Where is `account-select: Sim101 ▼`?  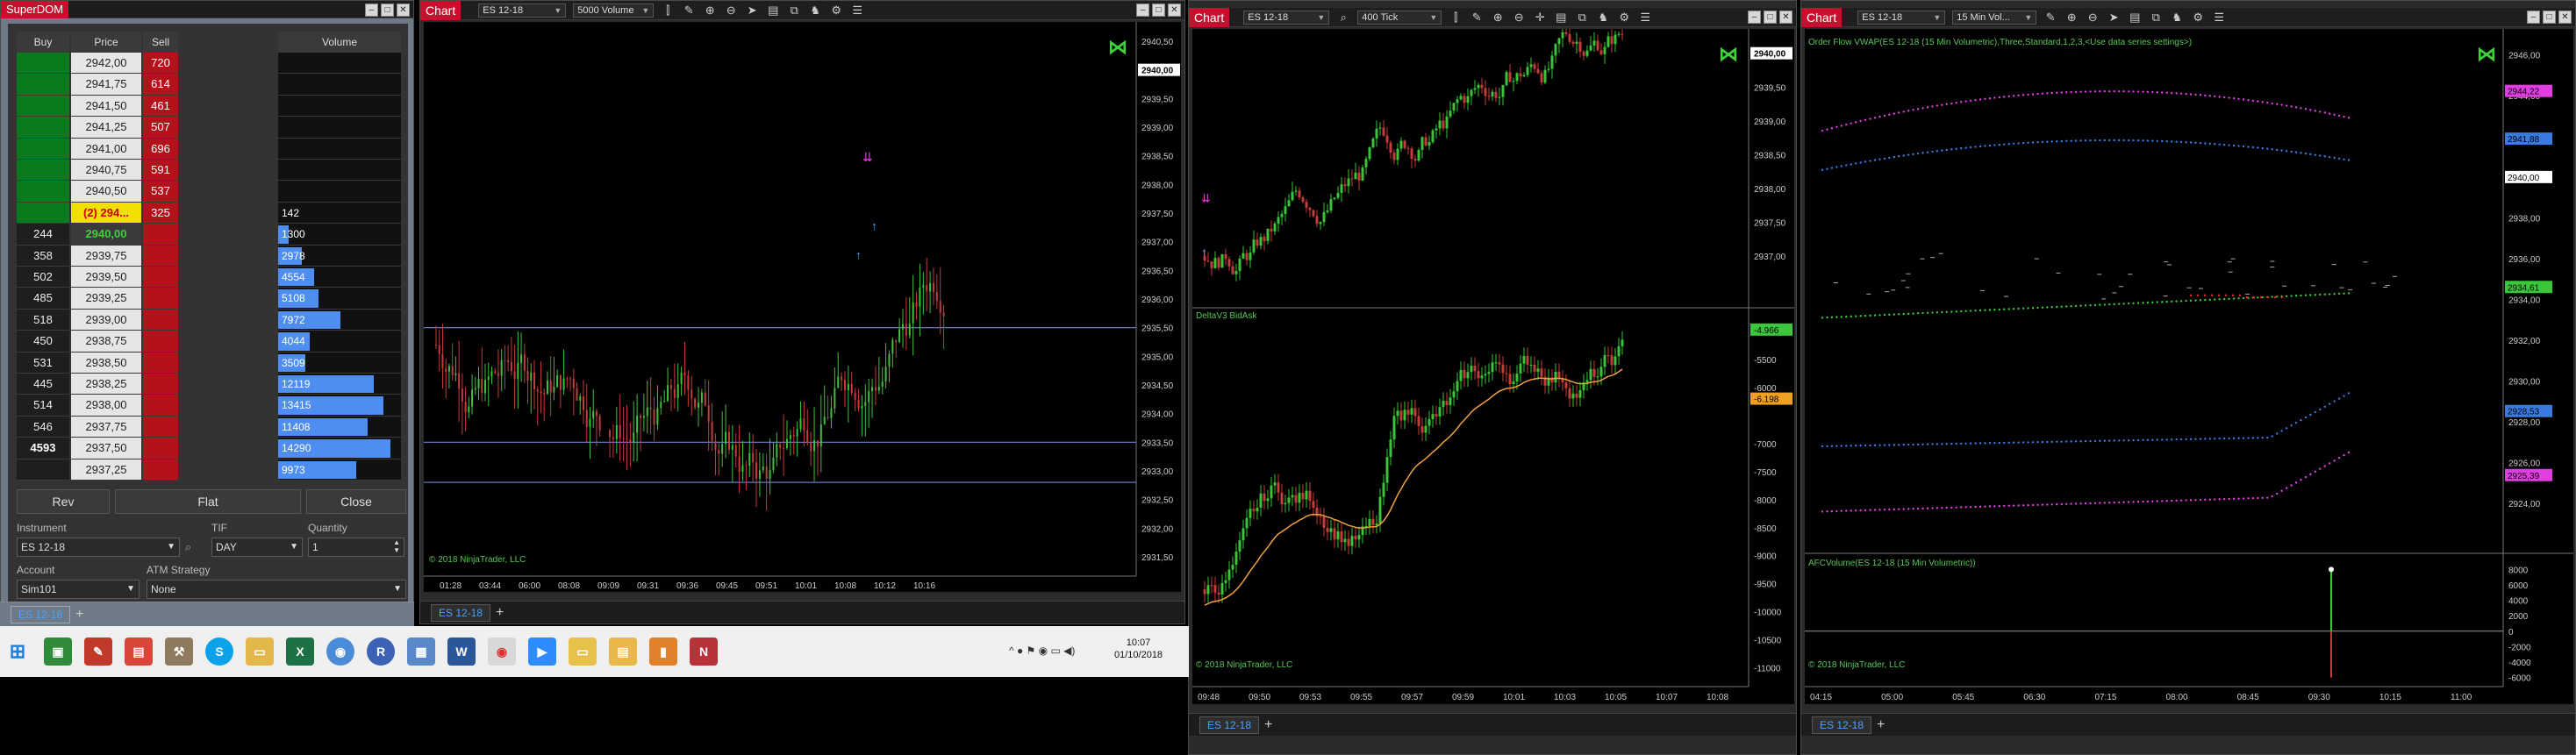
account-select: Sim101 ▼ is located at coordinates (78, 590).